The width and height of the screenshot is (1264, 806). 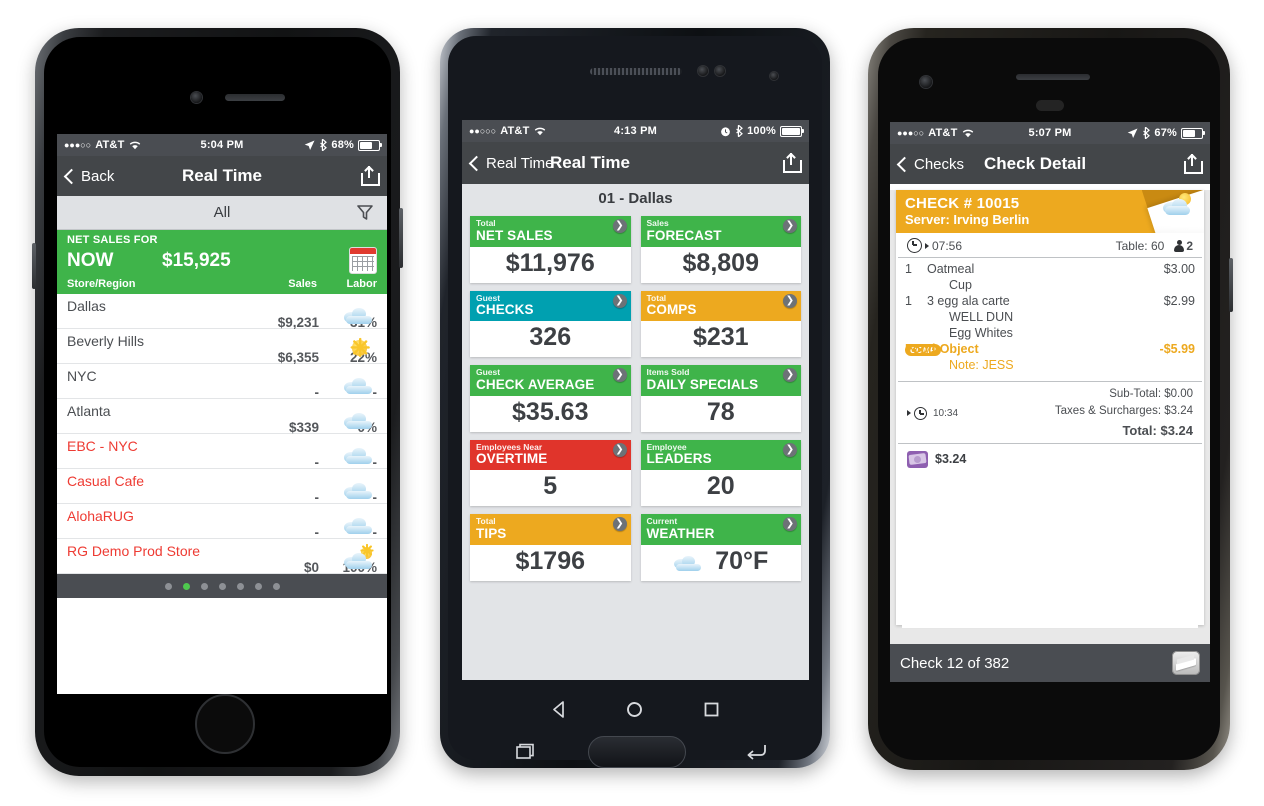 What do you see at coordinates (720, 380) in the screenshot?
I see `metric-tile-header: Items Sold DAILY SPECIALS ❯` at bounding box center [720, 380].